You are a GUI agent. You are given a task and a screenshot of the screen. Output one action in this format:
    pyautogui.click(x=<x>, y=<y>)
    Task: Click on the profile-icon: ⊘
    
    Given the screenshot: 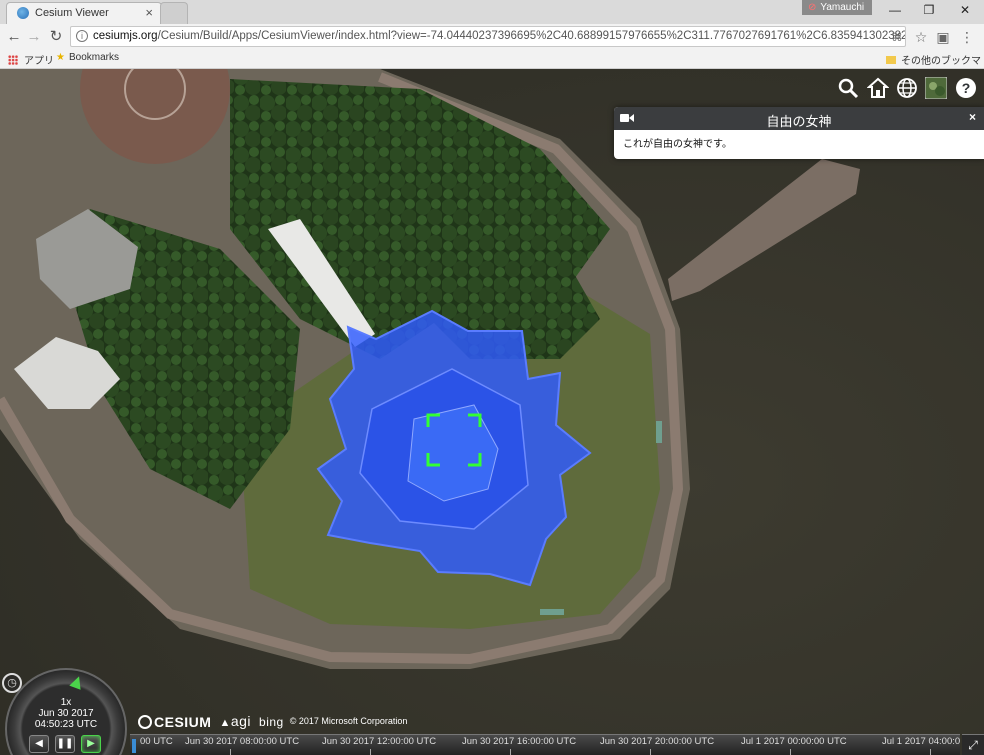 What is the action you would take?
    pyautogui.click(x=812, y=7)
    